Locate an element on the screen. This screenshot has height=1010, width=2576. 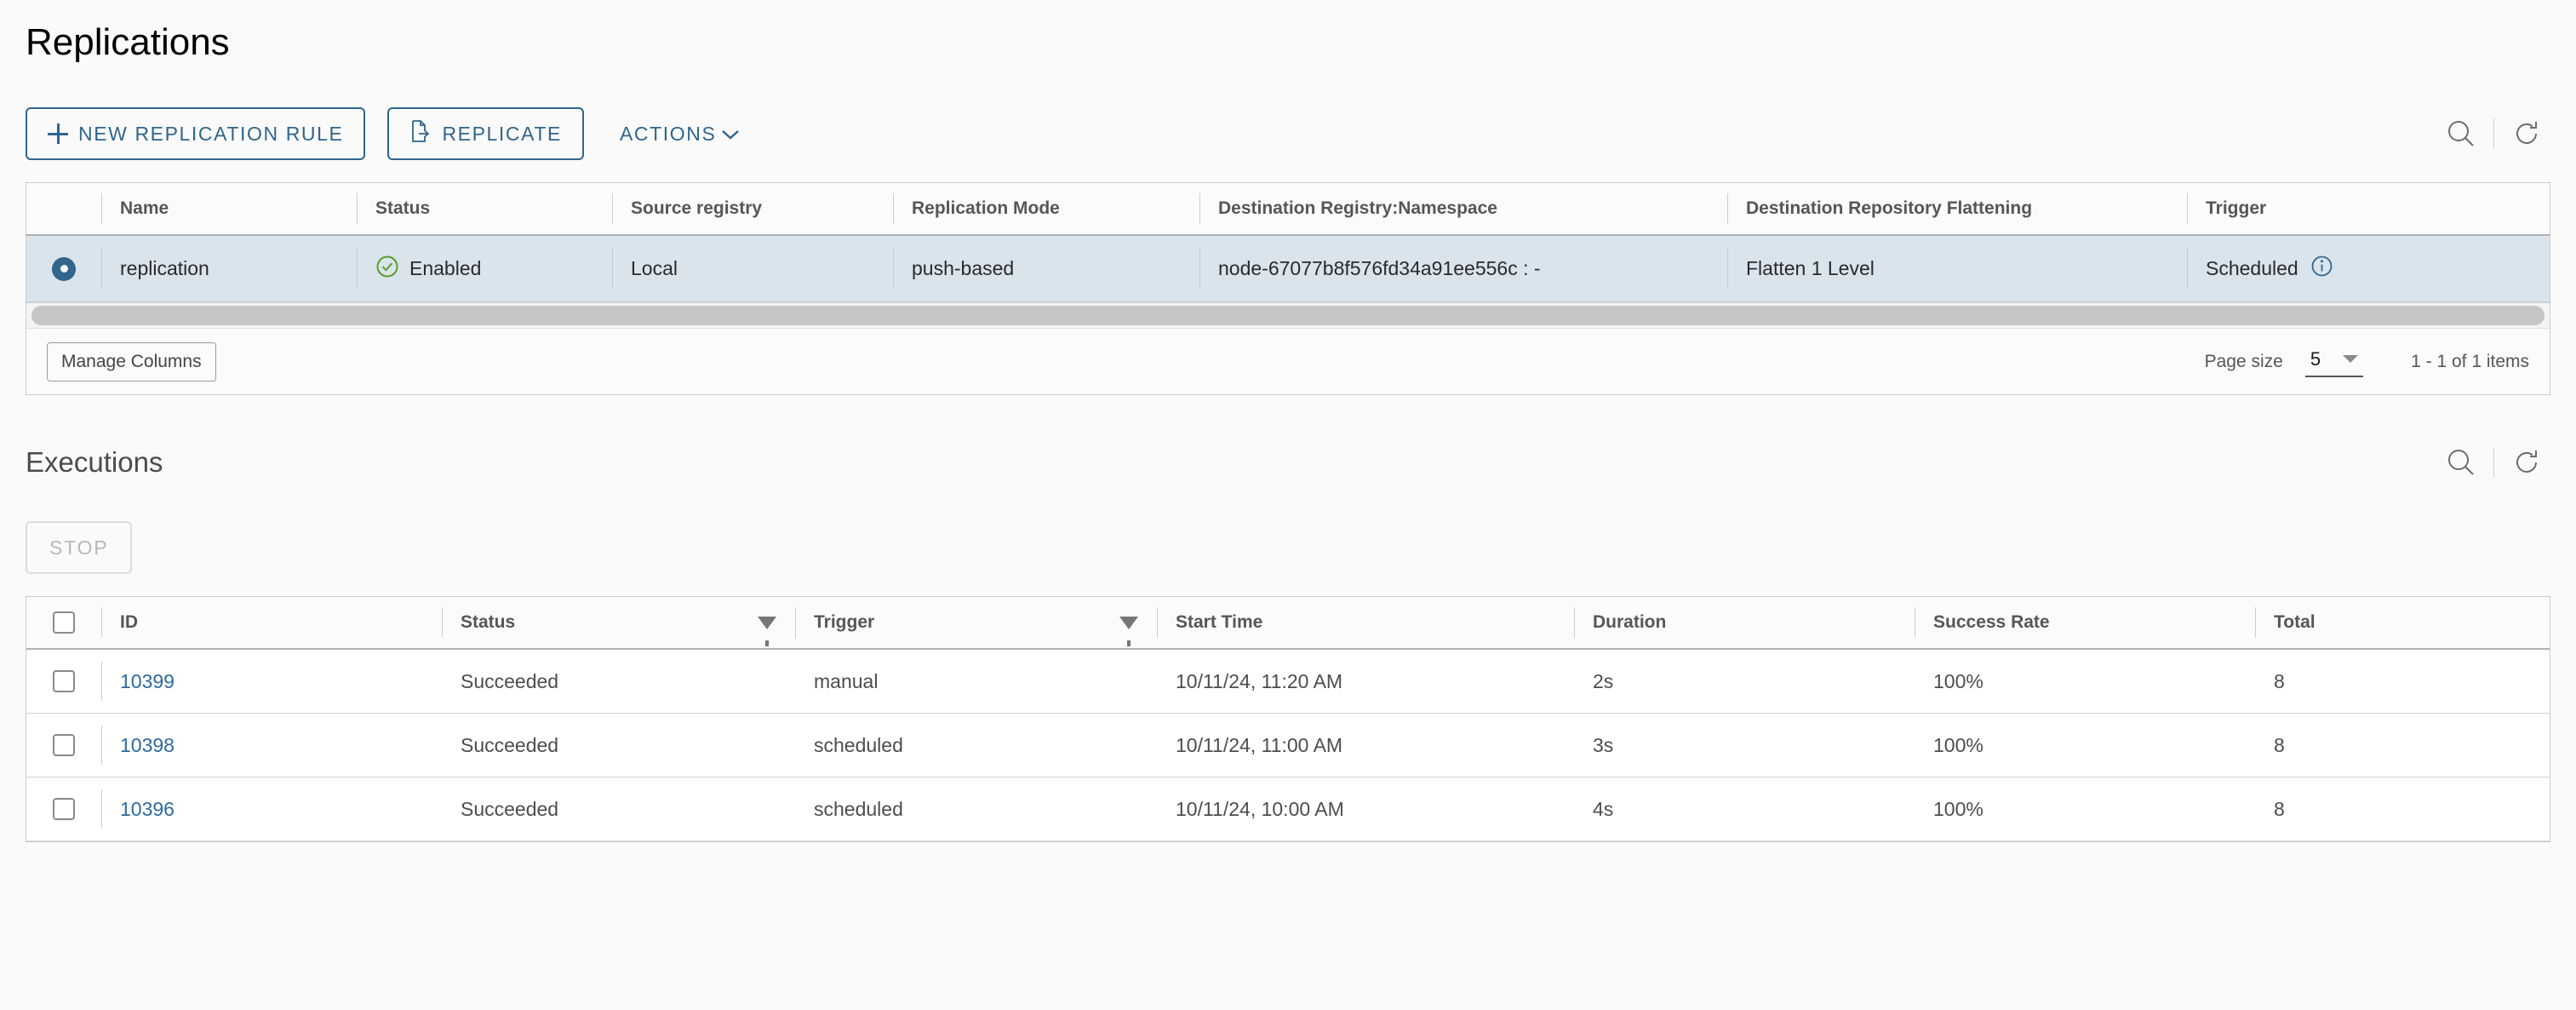
items-range-label: 1 - 1 of 1 items is located at coordinates (2470, 361).